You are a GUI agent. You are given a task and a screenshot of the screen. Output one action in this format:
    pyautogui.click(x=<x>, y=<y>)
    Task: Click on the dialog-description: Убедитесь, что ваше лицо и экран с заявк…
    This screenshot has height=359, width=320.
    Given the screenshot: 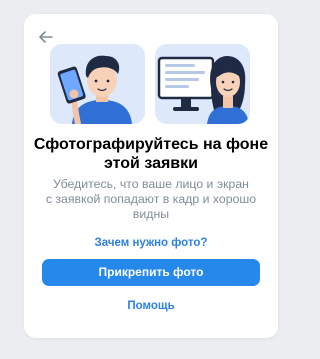 What is the action you would take?
    pyautogui.click(x=151, y=199)
    